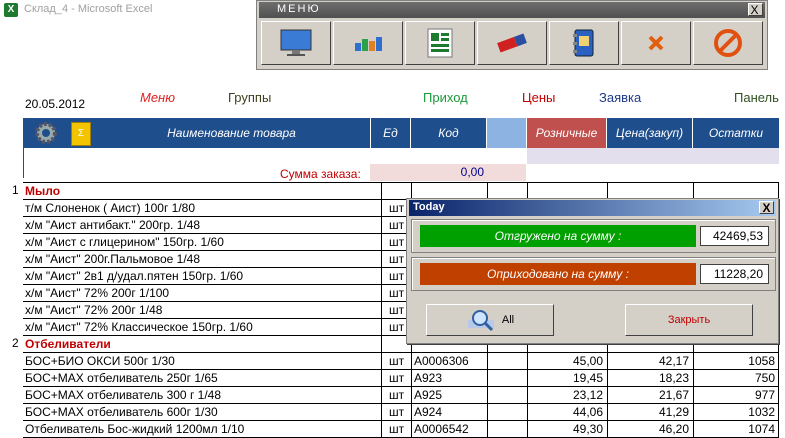 This screenshot has height=438, width=785. What do you see at coordinates (756, 97) in the screenshot?
I see `panel-link: Панель` at bounding box center [756, 97].